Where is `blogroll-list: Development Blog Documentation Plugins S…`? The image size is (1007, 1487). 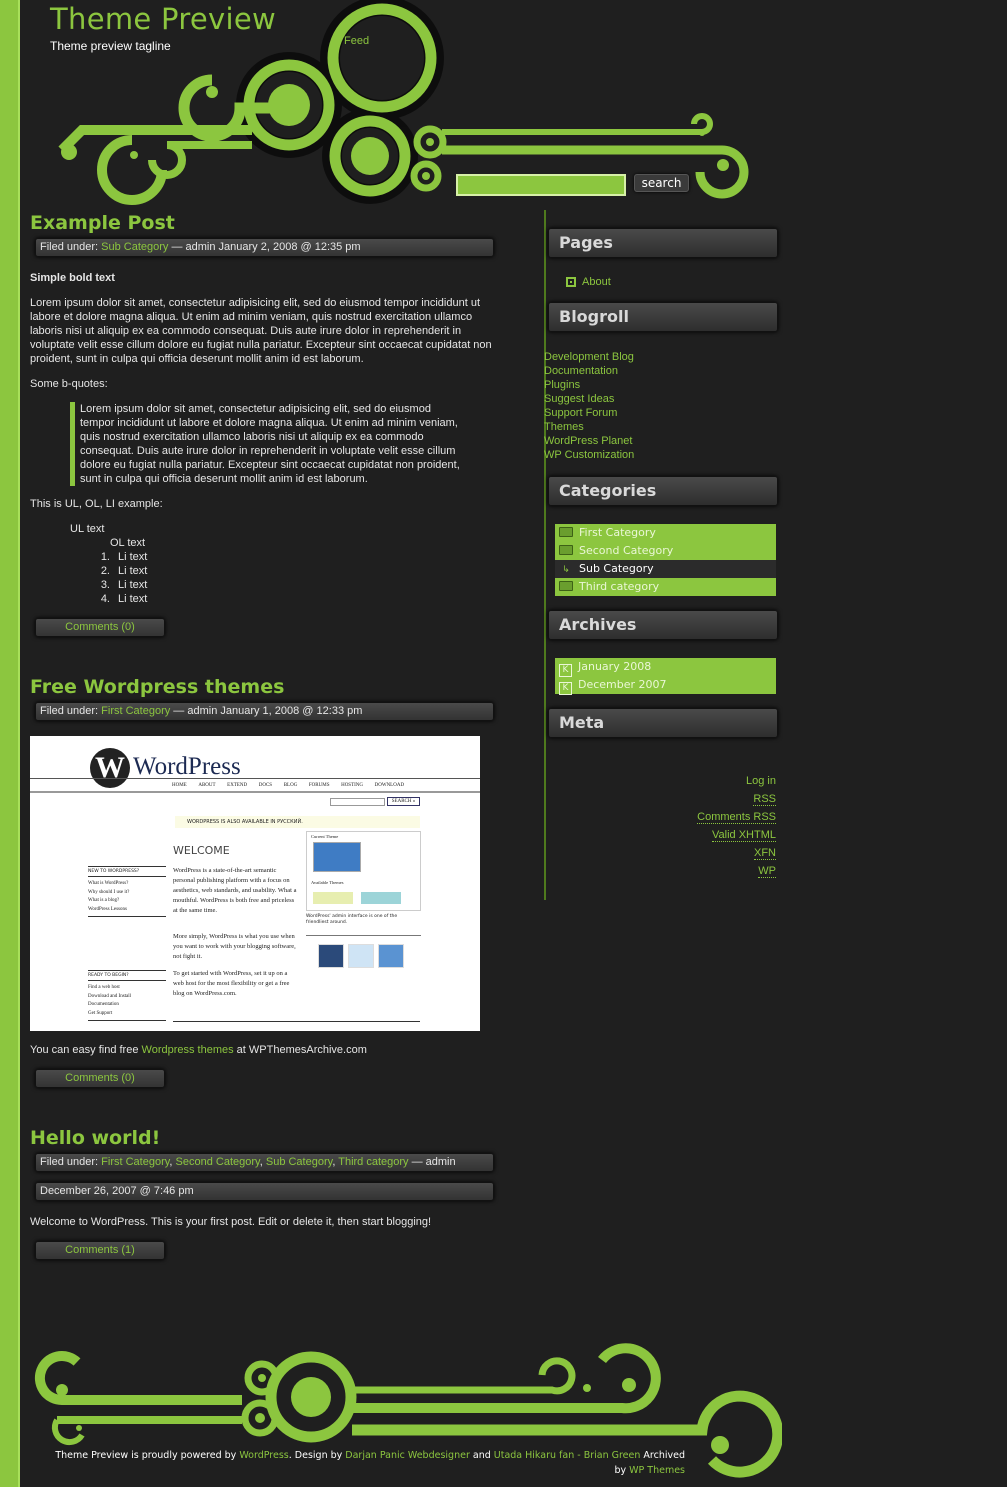
blogroll-list: Development Blog Documentation Plugins S… is located at coordinates (662, 404).